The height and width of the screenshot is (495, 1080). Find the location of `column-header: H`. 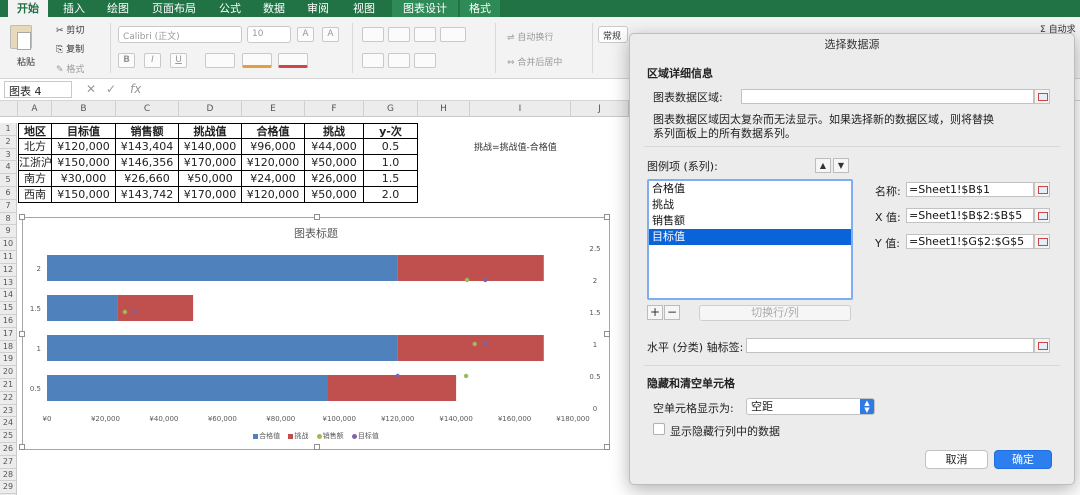

column-header: H is located at coordinates (444, 109).